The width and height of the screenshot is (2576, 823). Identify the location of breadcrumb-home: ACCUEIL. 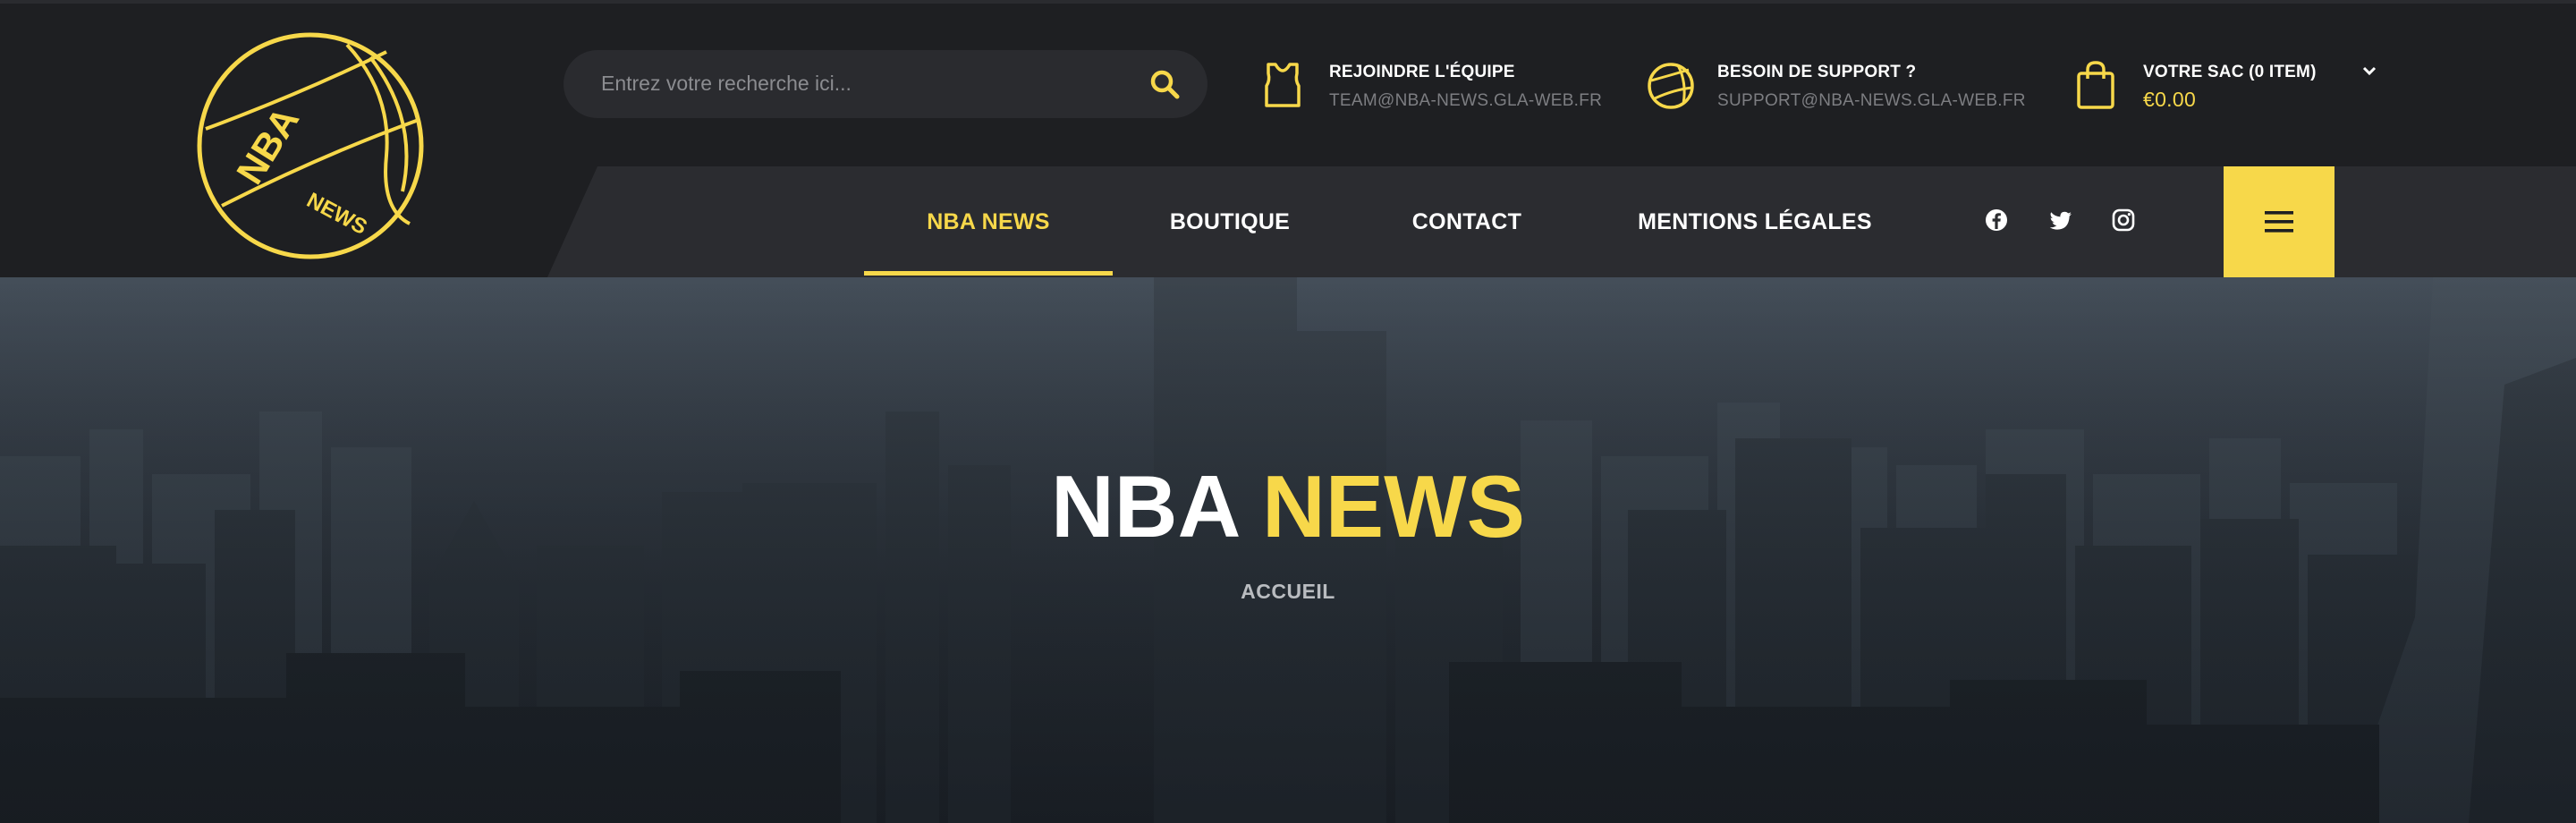
(1288, 591).